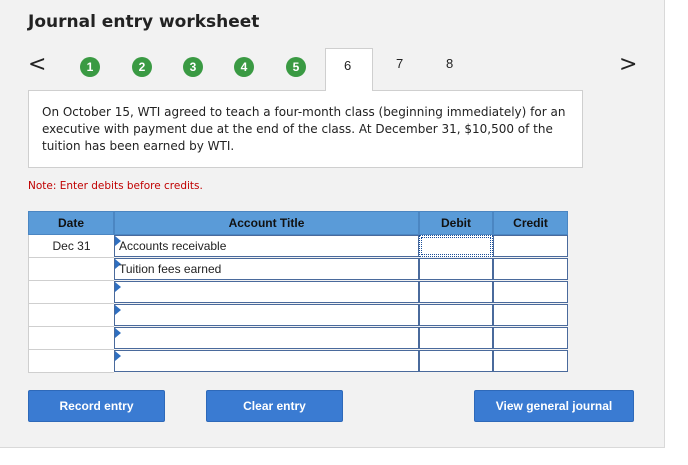 Image resolution: width=688 pixels, height=465 pixels. I want to click on view-general-journal-button: View general journal, so click(554, 406).